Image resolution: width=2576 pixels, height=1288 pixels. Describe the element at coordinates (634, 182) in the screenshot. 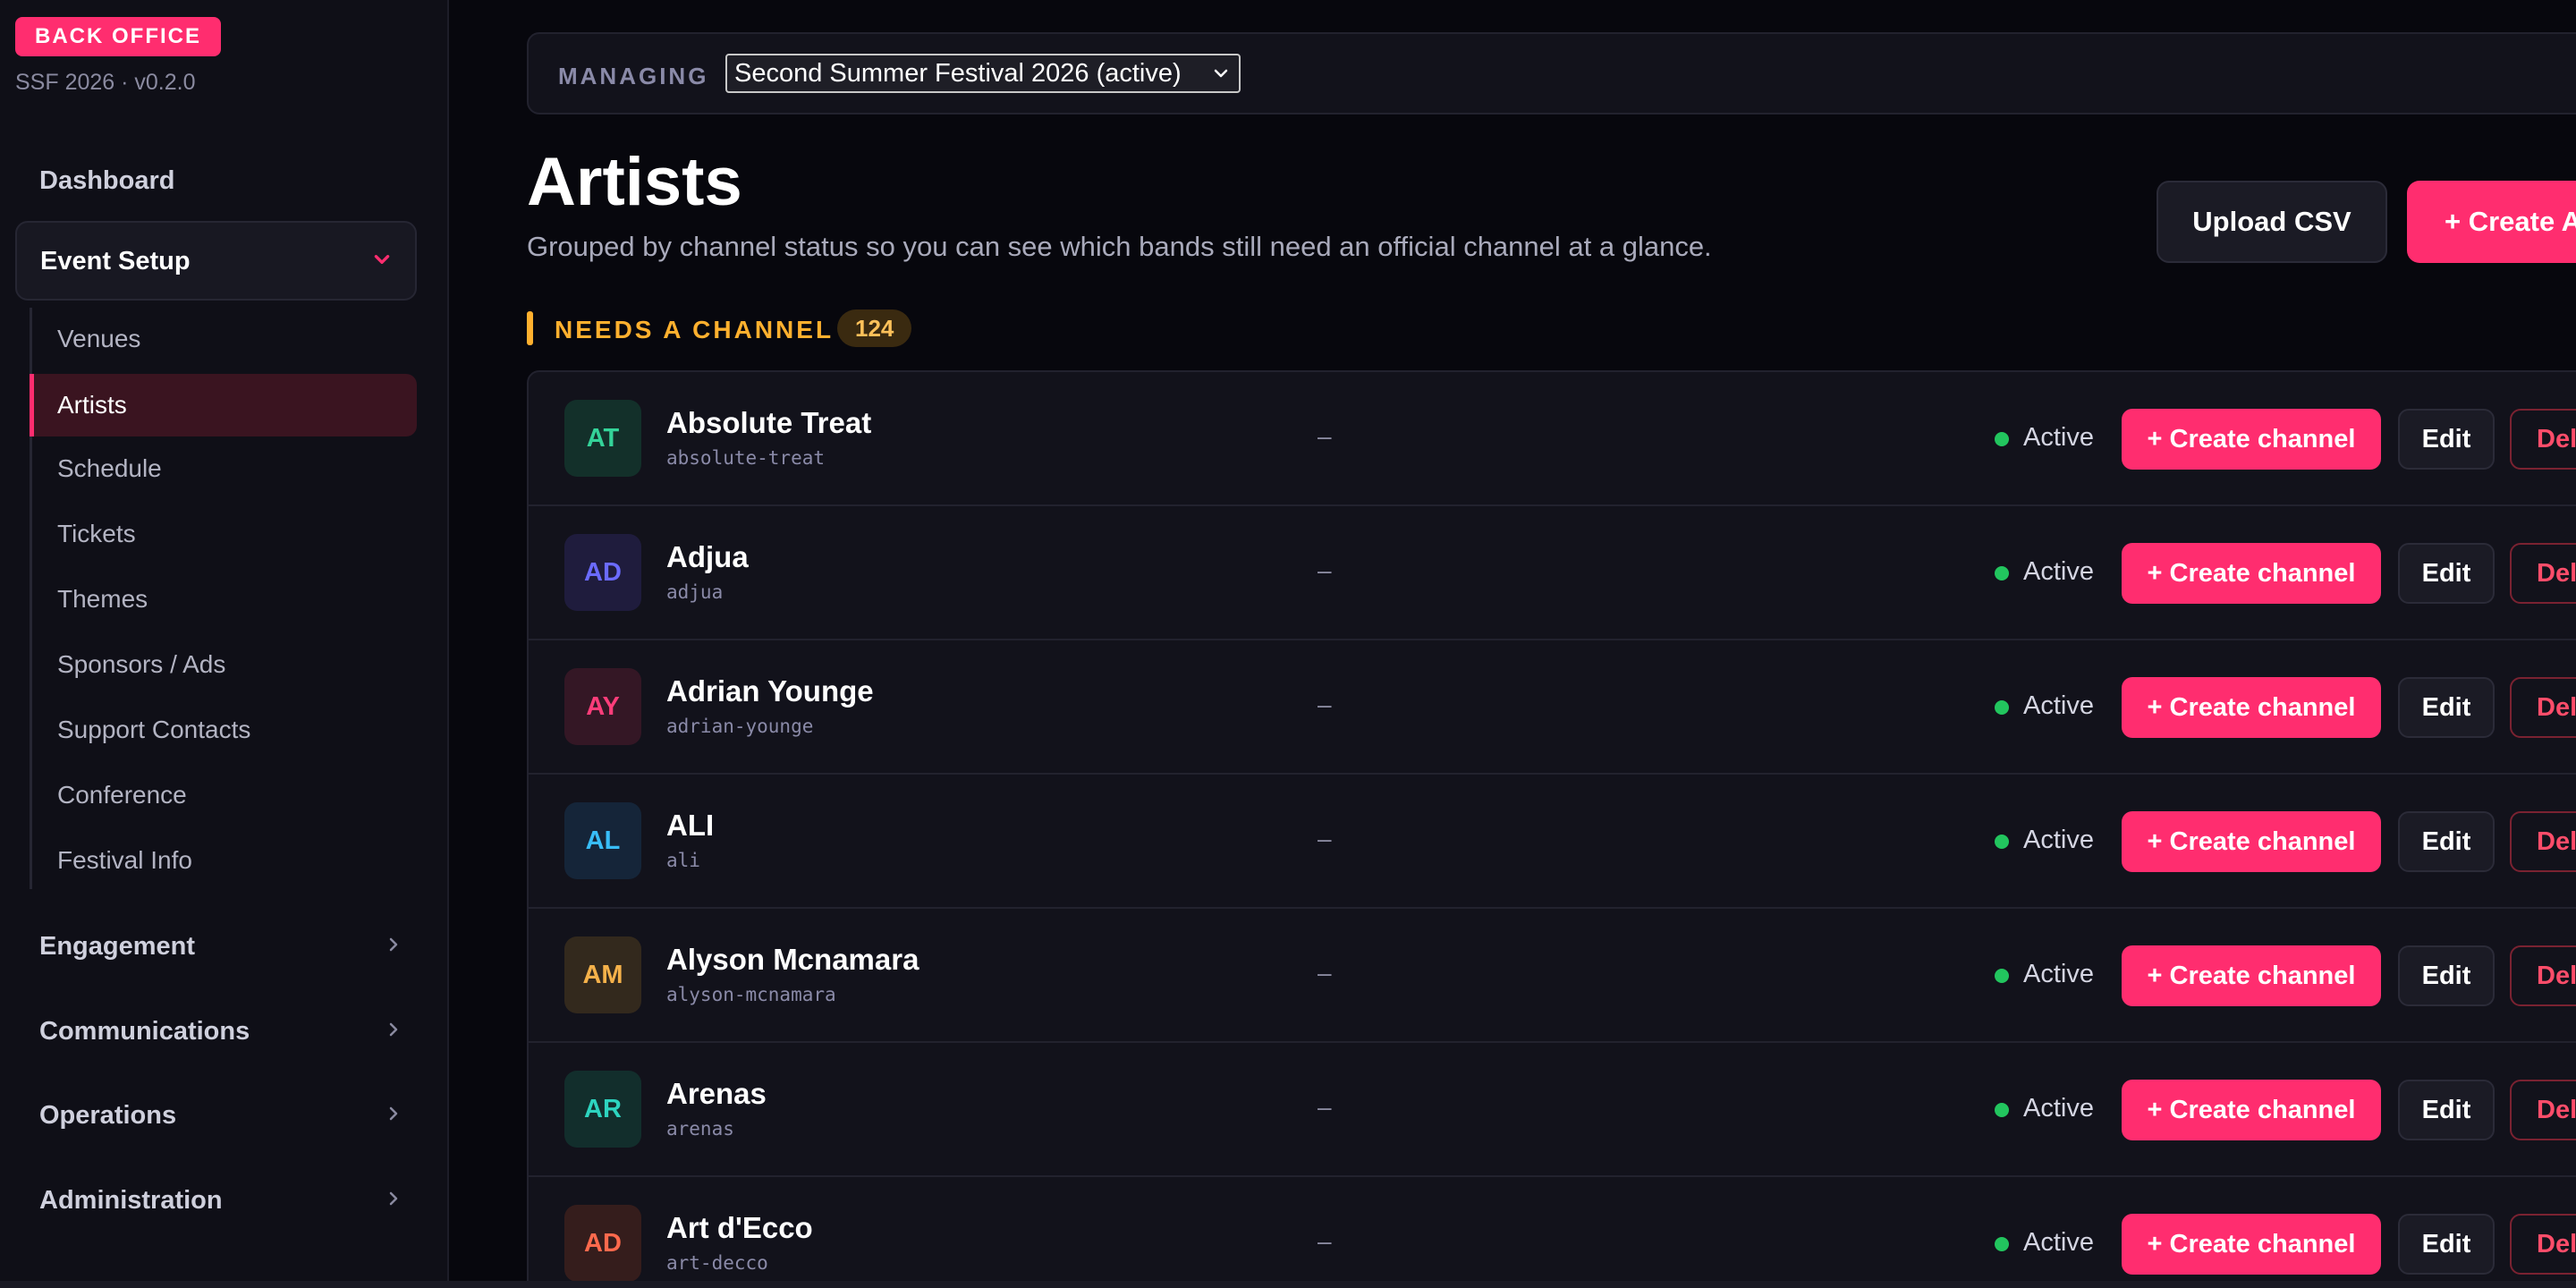

I see `page-title: Artists` at that location.